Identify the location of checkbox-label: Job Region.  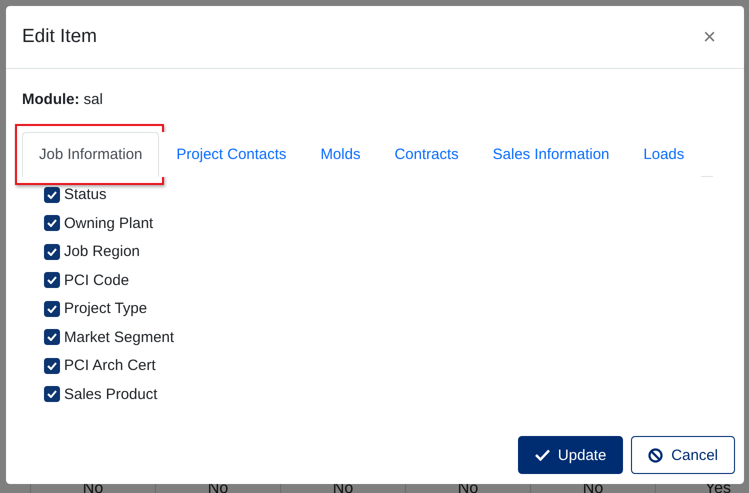
(102, 252).